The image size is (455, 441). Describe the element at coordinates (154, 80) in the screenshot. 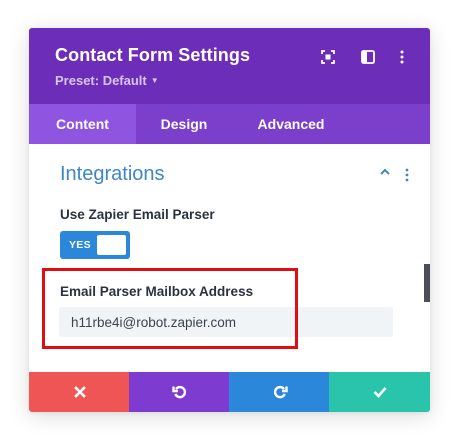

I see `caret-down-icon: ▼` at that location.